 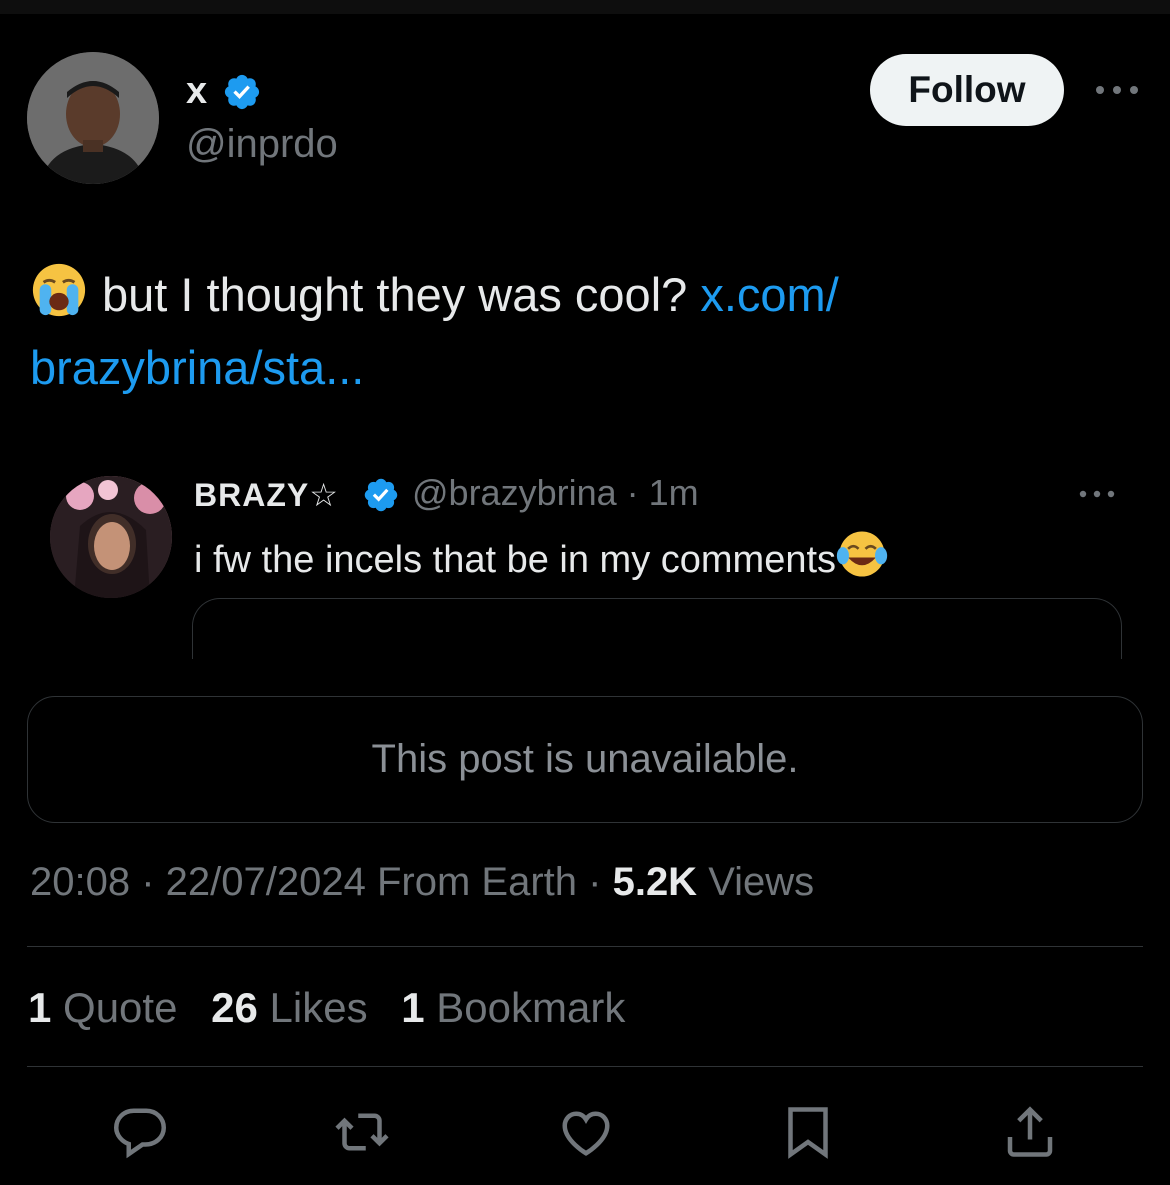 What do you see at coordinates (531, 1007) in the screenshot?
I see `bookmarks-label: Bookmark` at bounding box center [531, 1007].